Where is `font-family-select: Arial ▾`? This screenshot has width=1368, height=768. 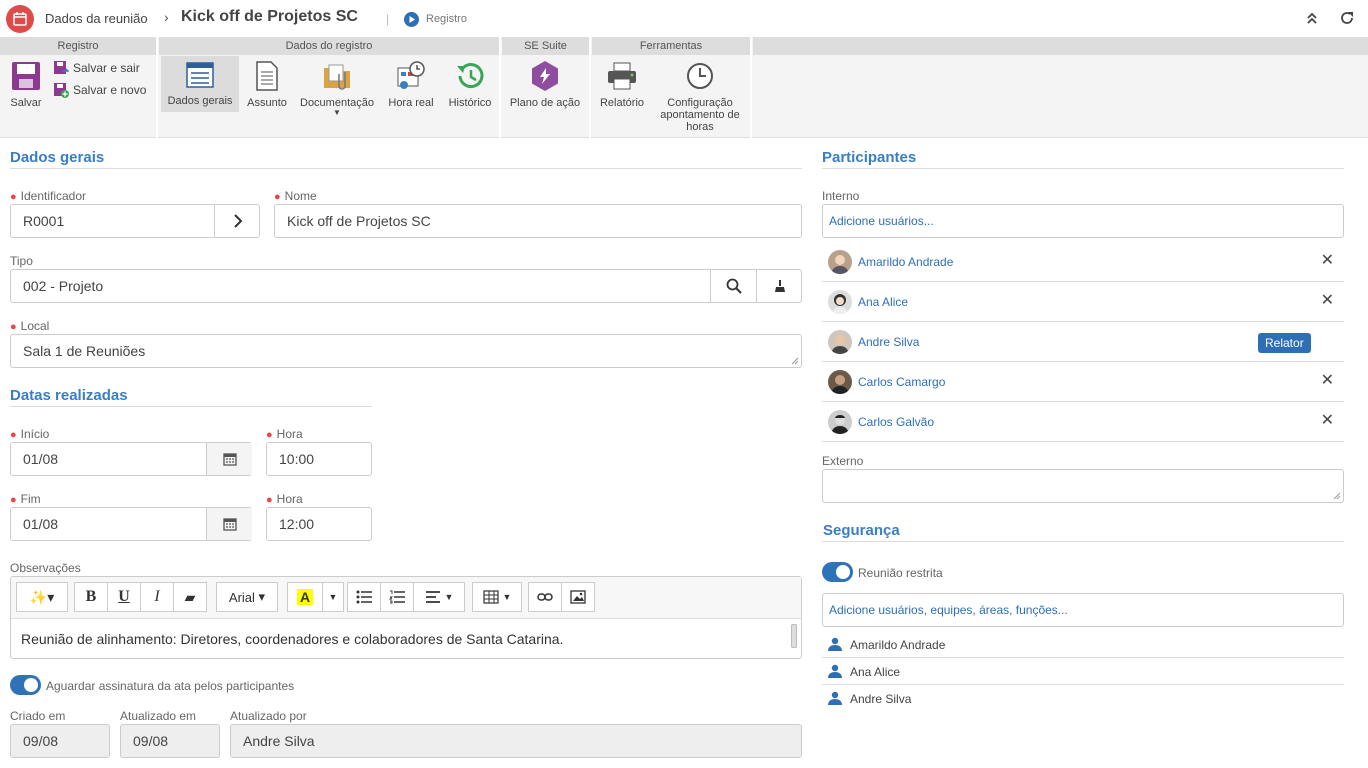
font-family-select: Arial ▾ is located at coordinates (247, 597).